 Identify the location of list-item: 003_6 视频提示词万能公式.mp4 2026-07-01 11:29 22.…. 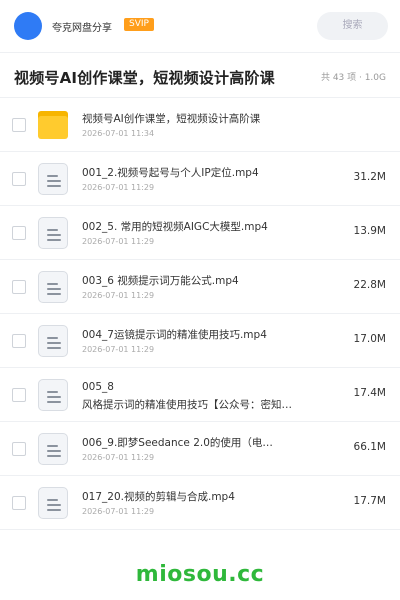
(200, 287).